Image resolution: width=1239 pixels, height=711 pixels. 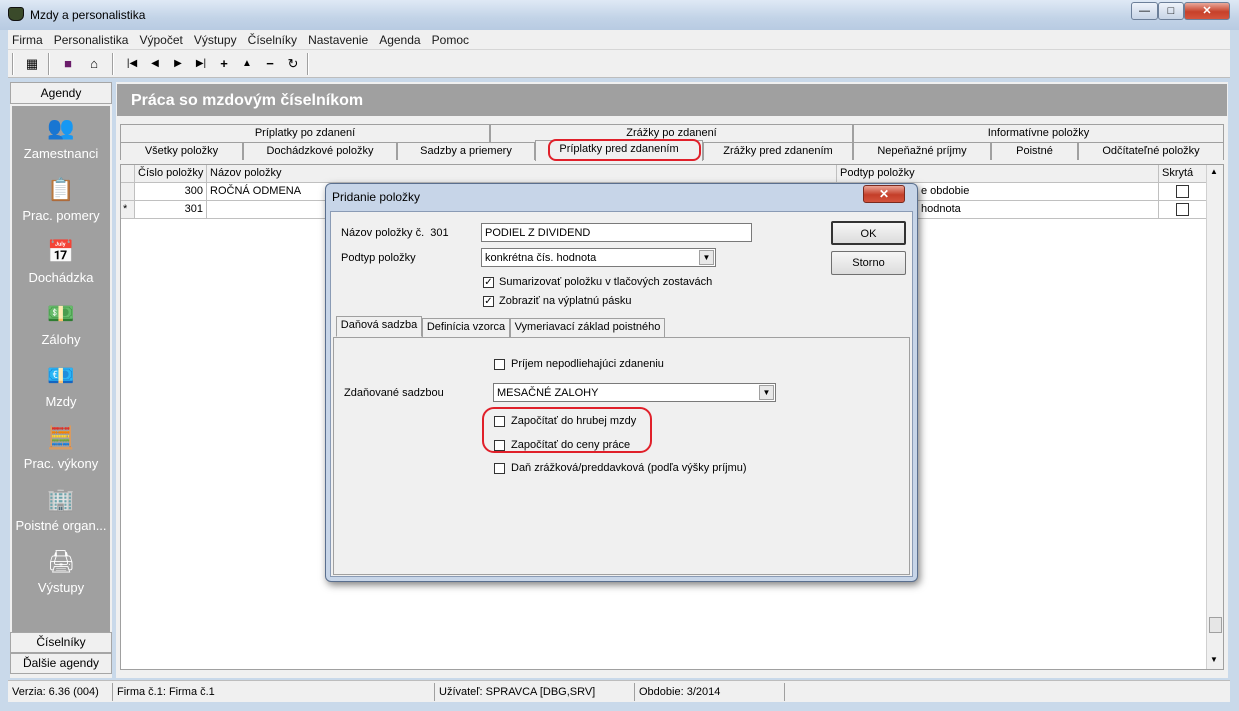 I want to click on window-title: Mzdy a personalistika, so click(x=88, y=15).